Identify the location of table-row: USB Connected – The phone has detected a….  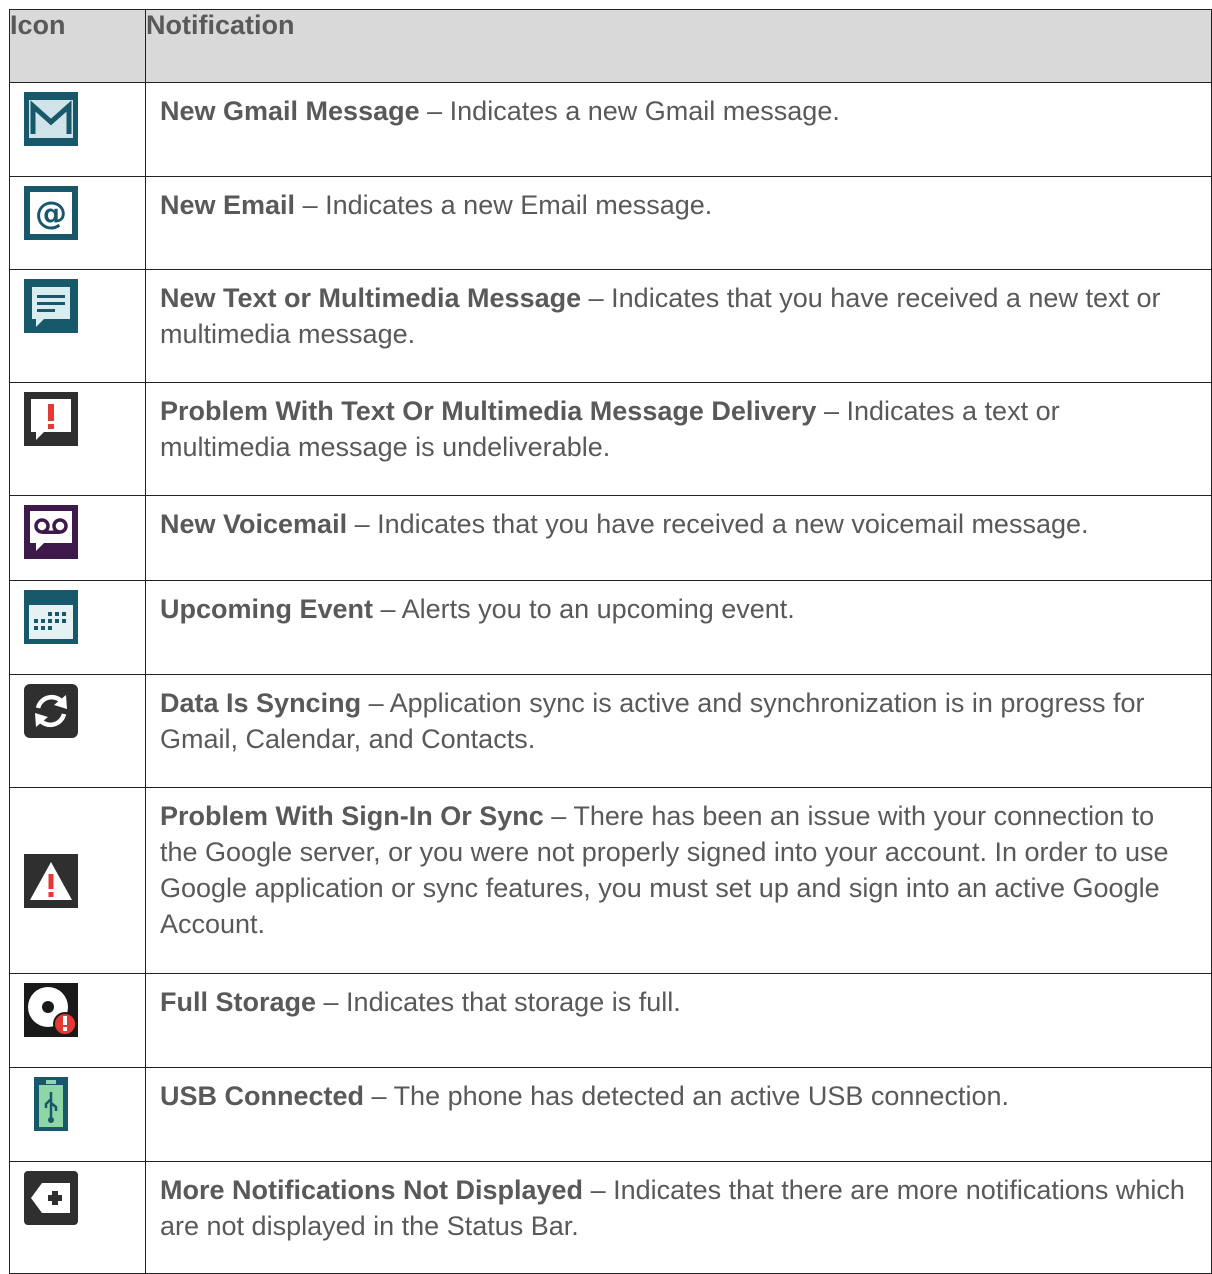
(610, 1114).